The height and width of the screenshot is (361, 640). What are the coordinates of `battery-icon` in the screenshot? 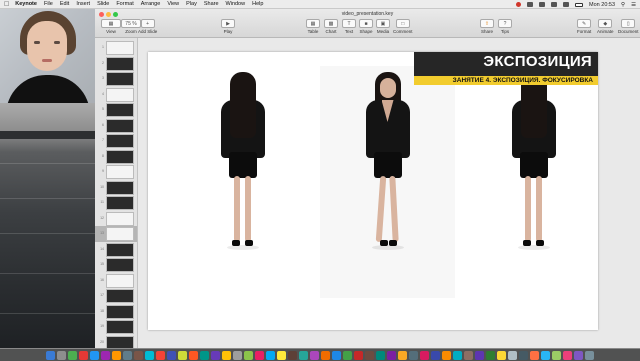 It's located at (579, 4).